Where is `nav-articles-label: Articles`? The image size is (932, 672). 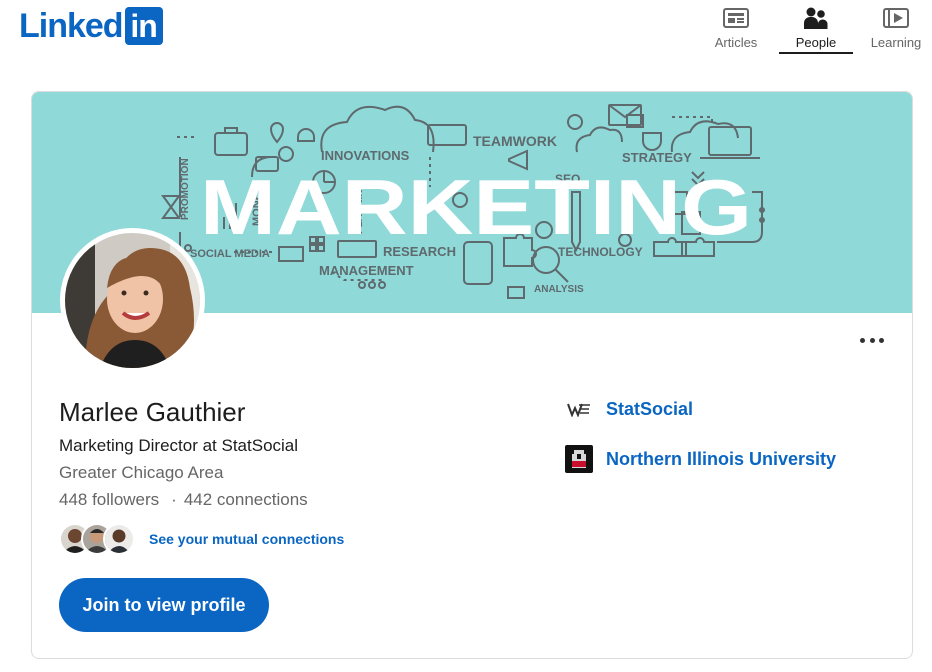
nav-articles-label: Articles is located at coordinates (736, 42).